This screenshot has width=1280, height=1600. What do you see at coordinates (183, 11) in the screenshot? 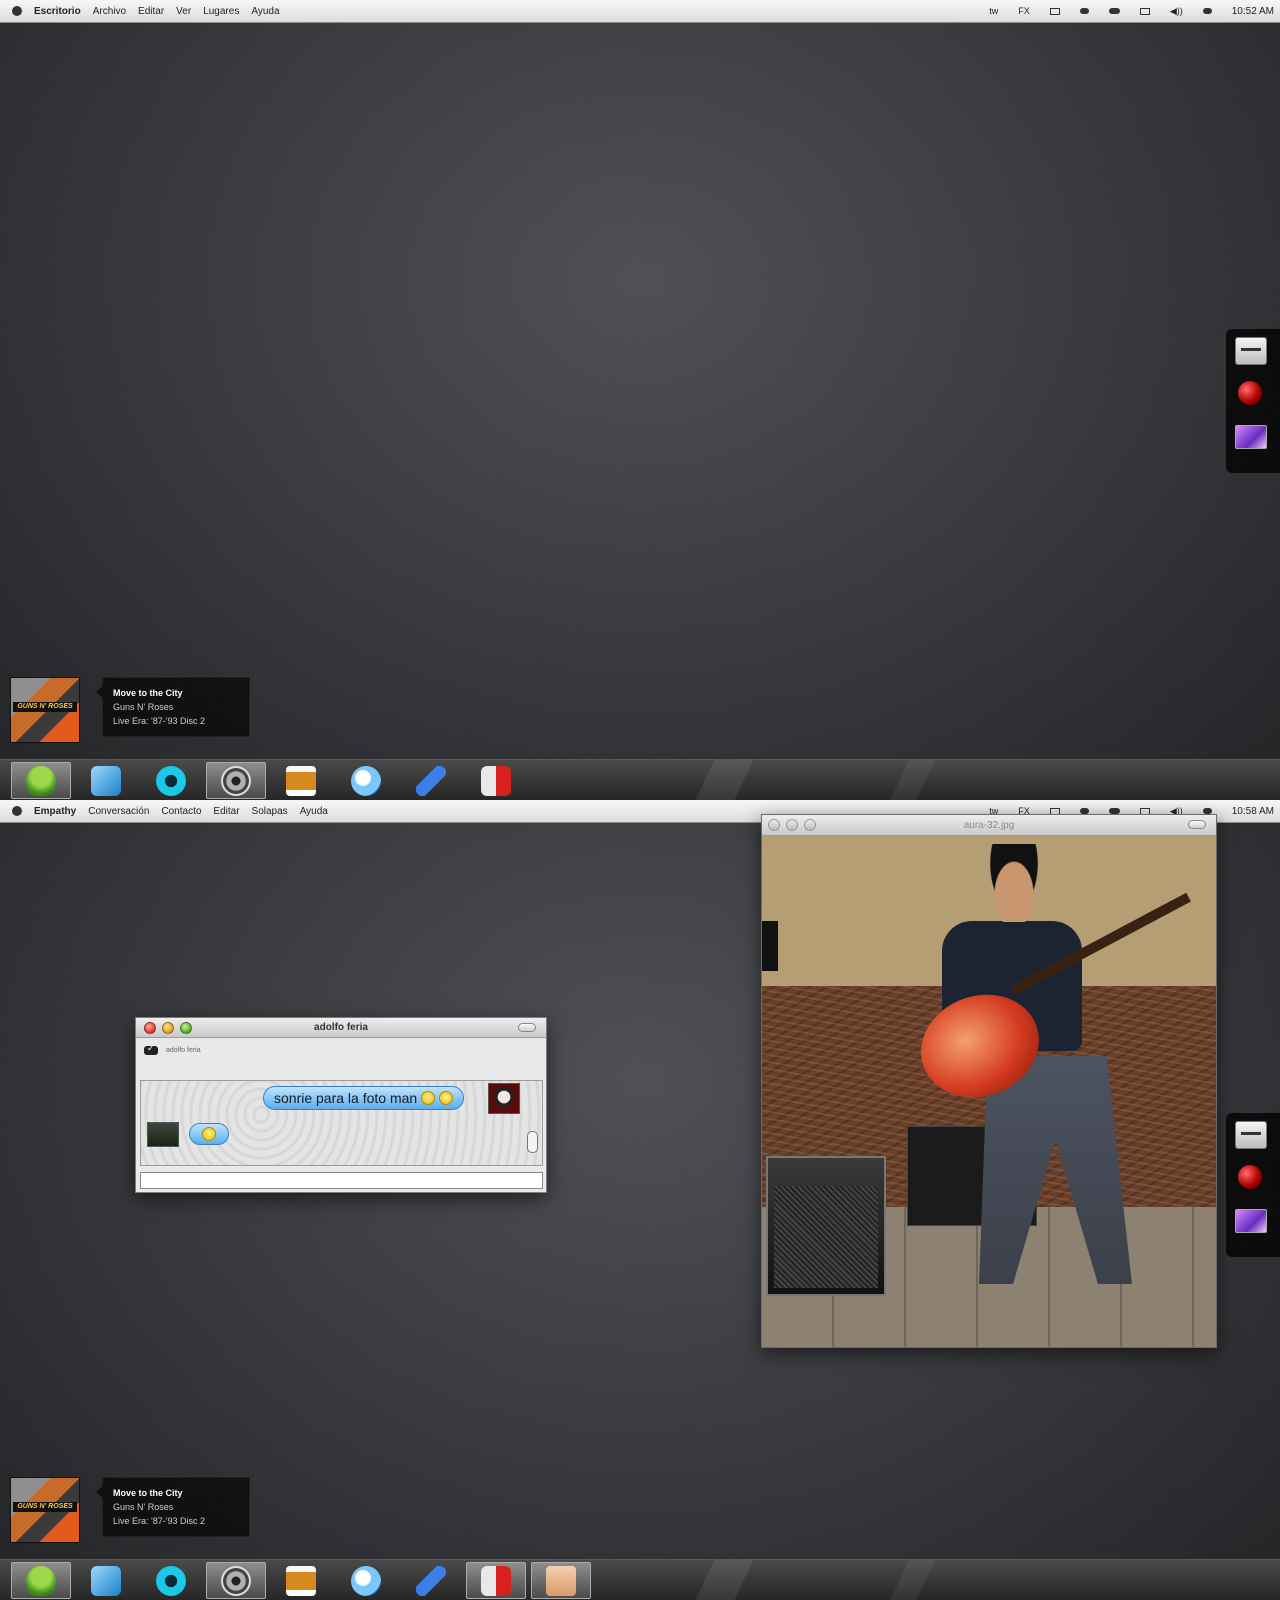
I see `menu-ver: Ver` at bounding box center [183, 11].